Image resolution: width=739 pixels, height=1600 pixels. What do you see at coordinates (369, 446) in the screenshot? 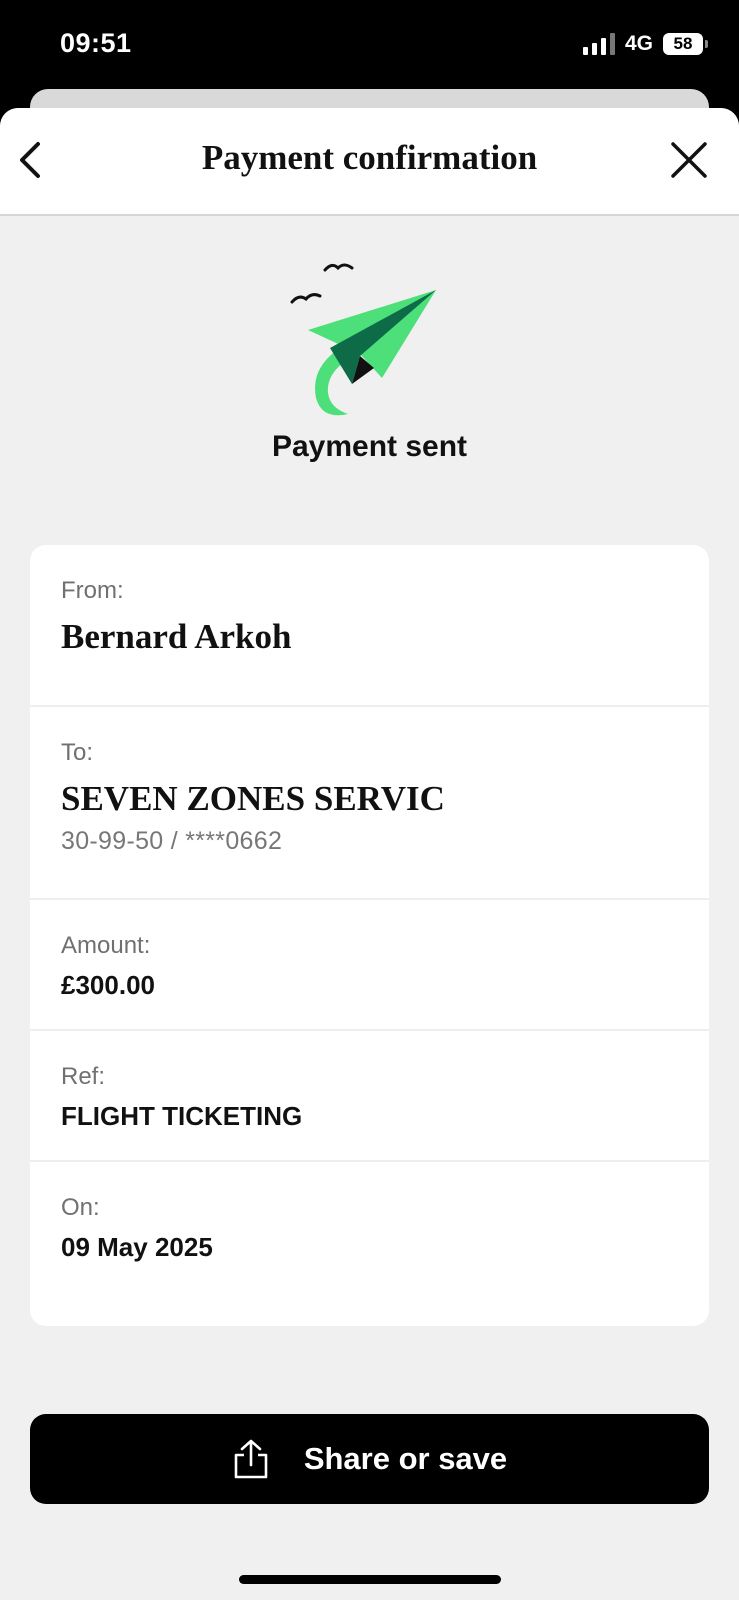
I see `payment-status-title: Payment sent` at bounding box center [369, 446].